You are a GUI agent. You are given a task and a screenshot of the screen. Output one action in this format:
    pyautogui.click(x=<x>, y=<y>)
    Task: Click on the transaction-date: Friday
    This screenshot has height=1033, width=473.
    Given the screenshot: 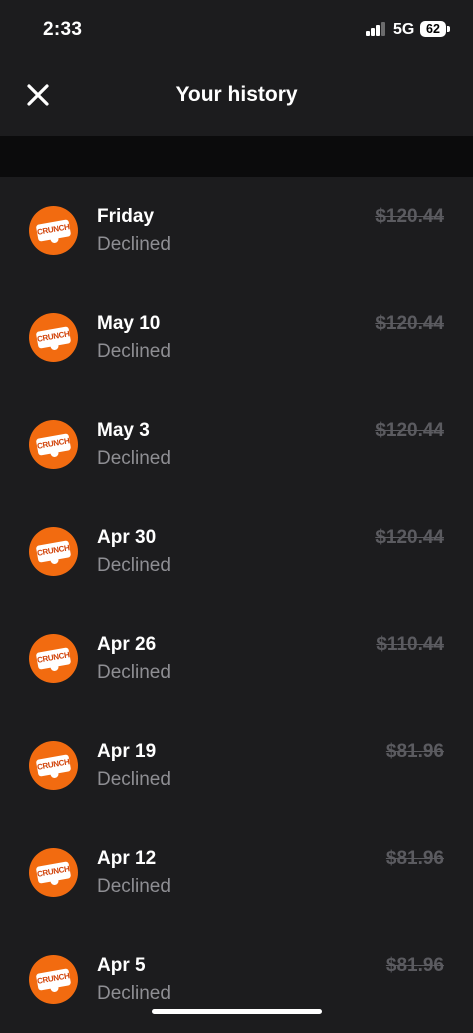 What is the action you would take?
    pyautogui.click(x=126, y=216)
    